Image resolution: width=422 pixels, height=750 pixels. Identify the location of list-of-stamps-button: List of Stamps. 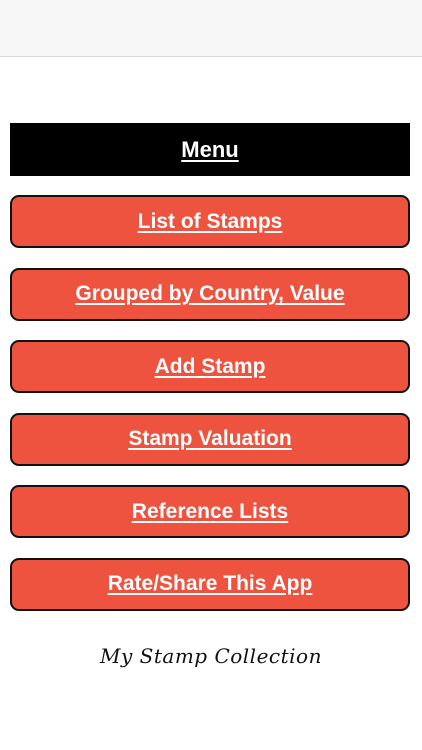
(210, 221).